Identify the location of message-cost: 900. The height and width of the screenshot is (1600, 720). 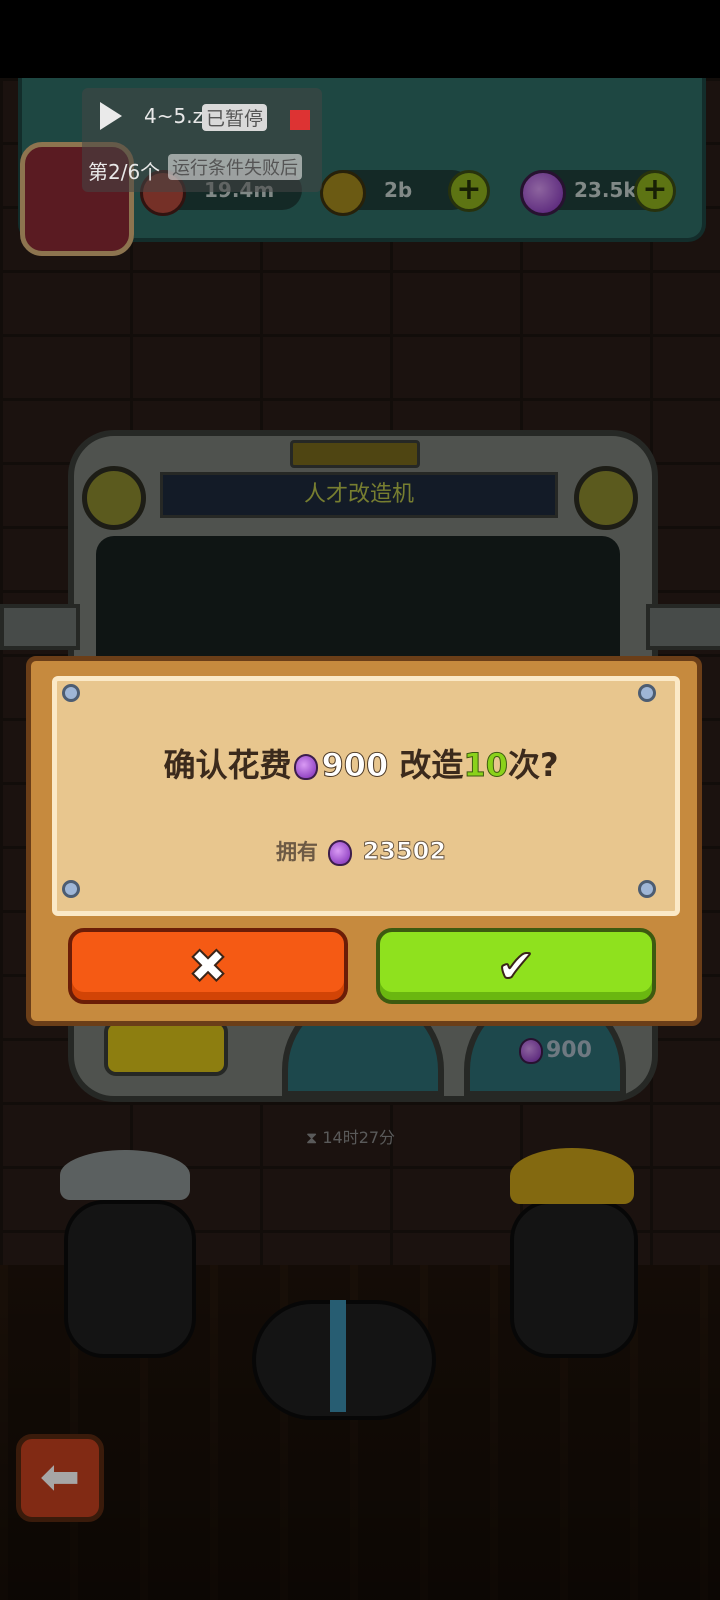
(355, 765).